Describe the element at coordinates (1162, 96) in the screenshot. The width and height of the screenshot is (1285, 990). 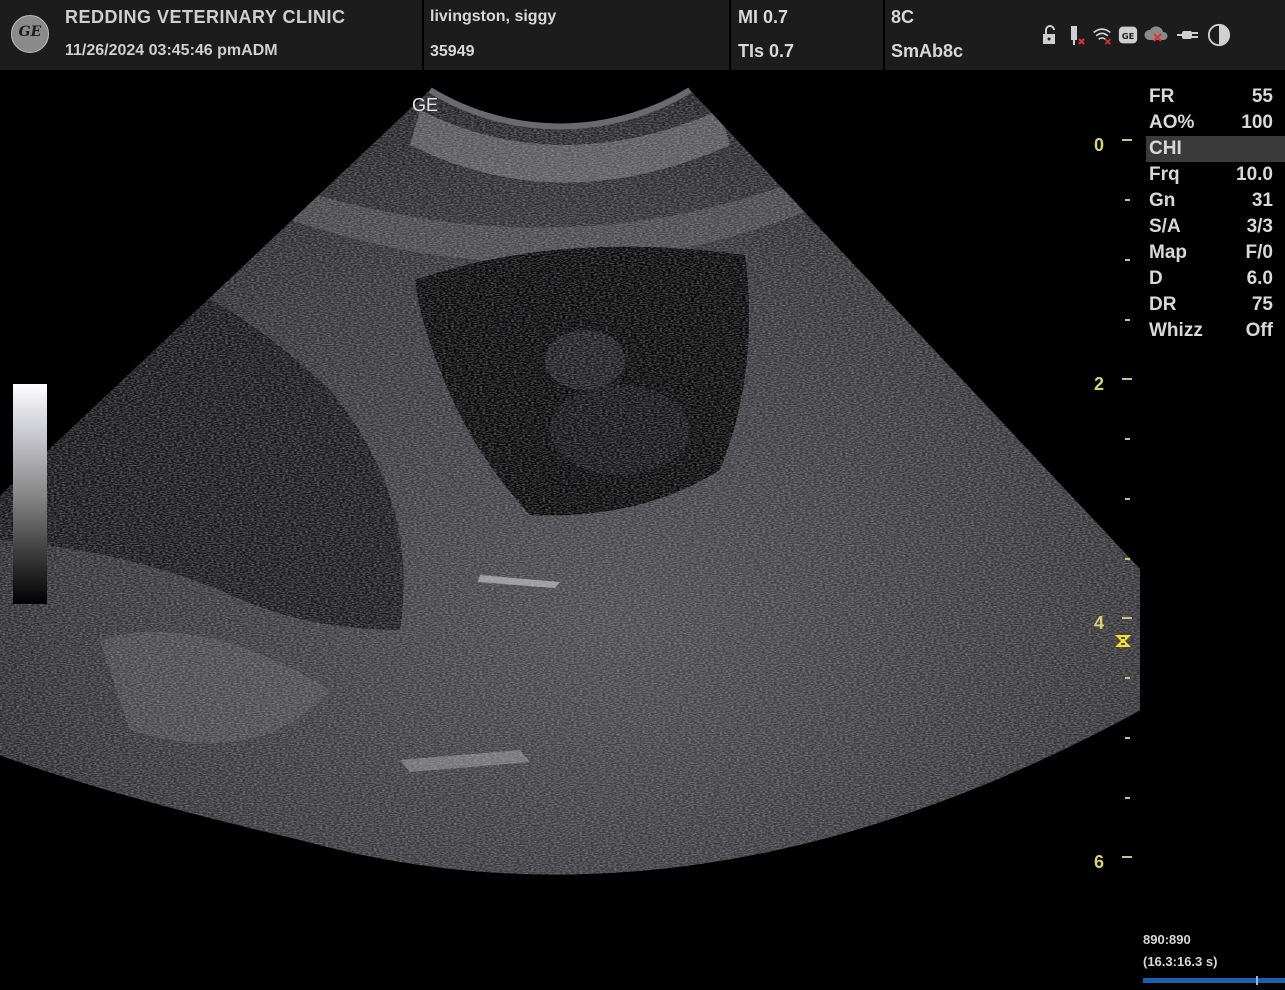
I see `param-label: FR` at that location.